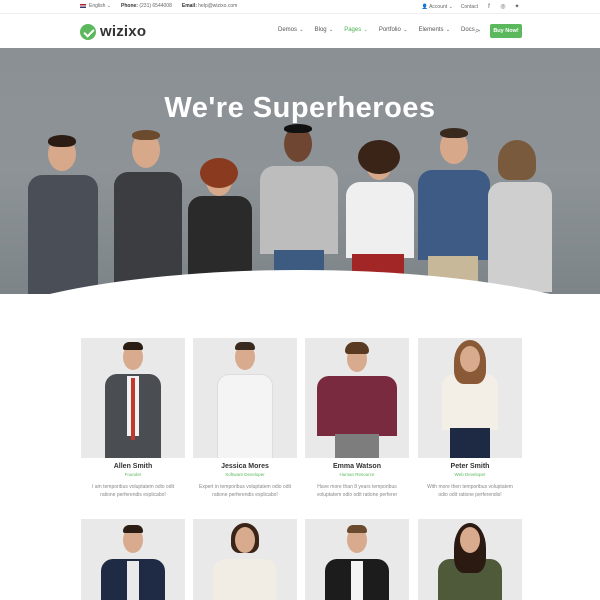  What do you see at coordinates (470, 466) in the screenshot?
I see `member-name: Peter Smith` at bounding box center [470, 466].